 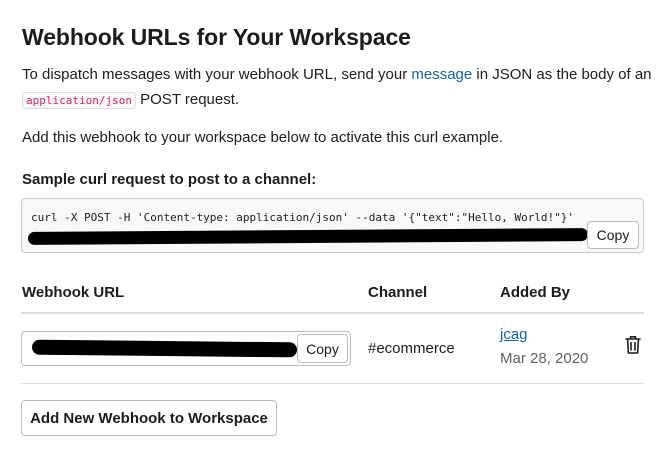 What do you see at coordinates (149, 418) in the screenshot?
I see `add-new-webhook-button: Add New Webhook to Workspace` at bounding box center [149, 418].